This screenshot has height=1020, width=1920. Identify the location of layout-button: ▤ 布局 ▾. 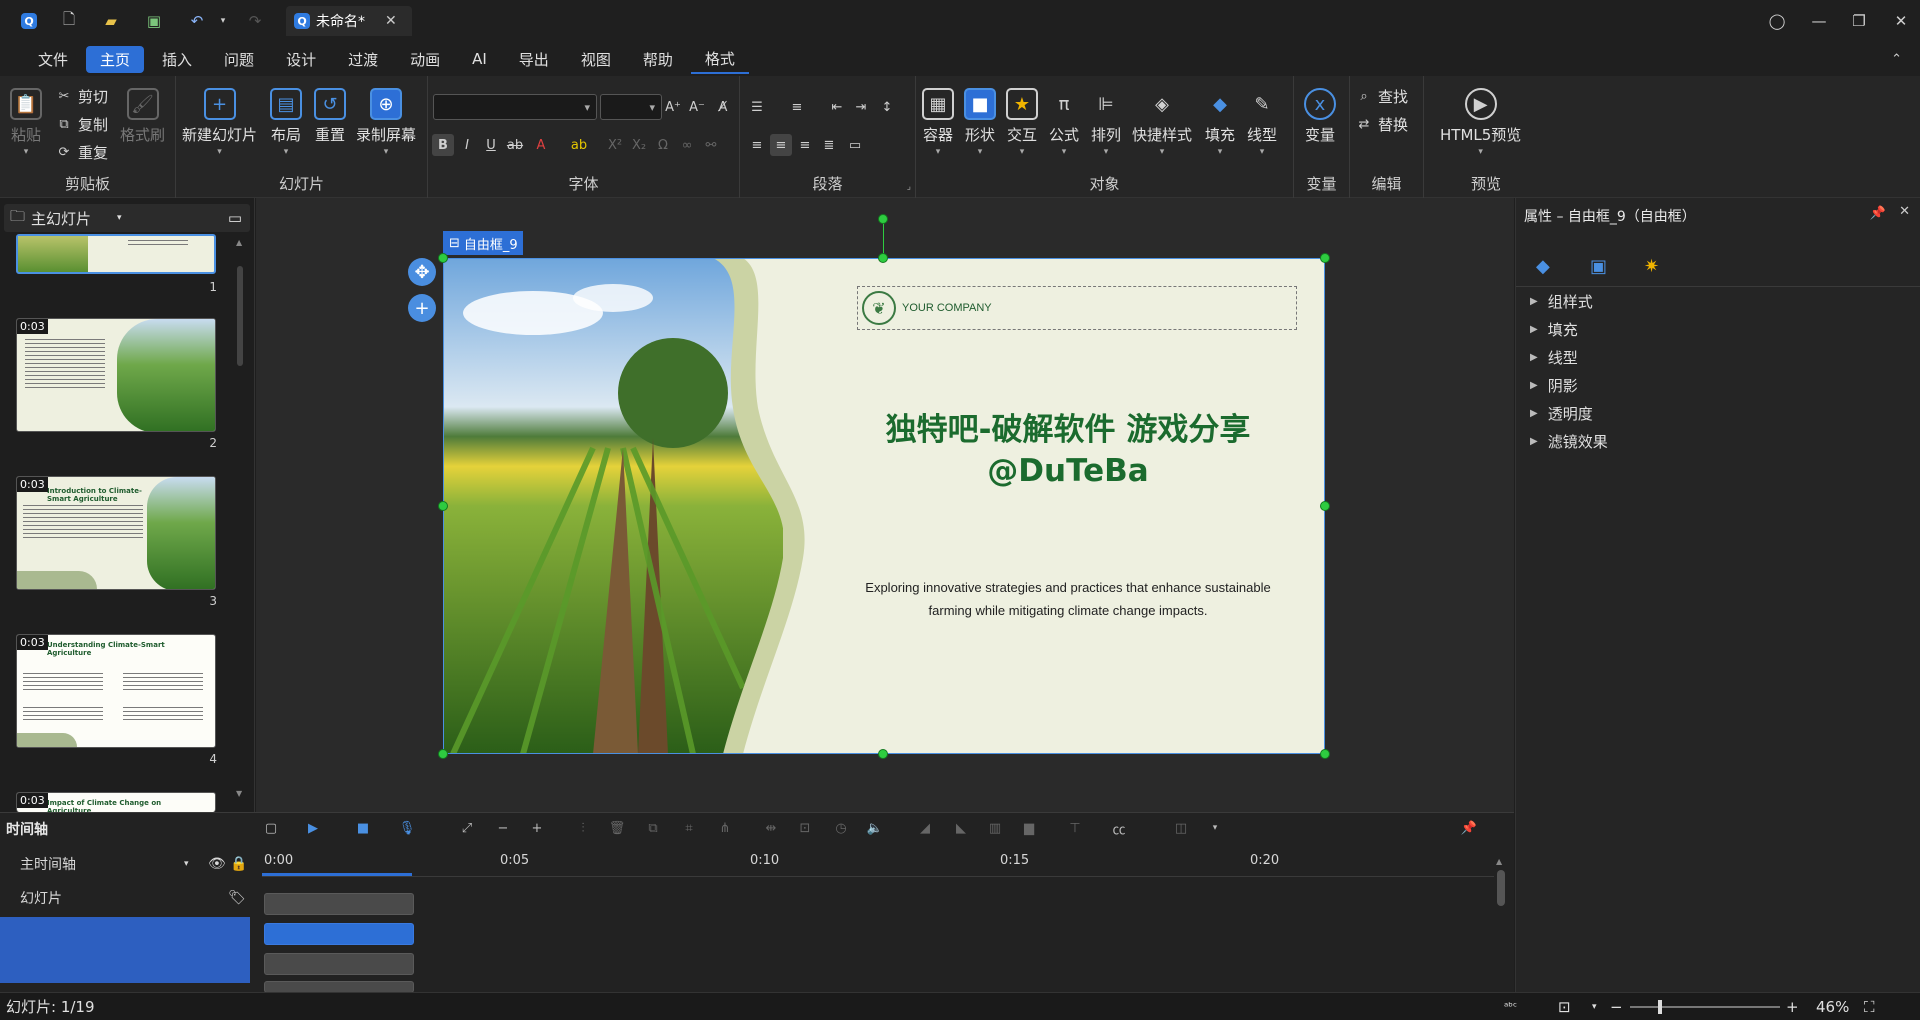
(286, 122).